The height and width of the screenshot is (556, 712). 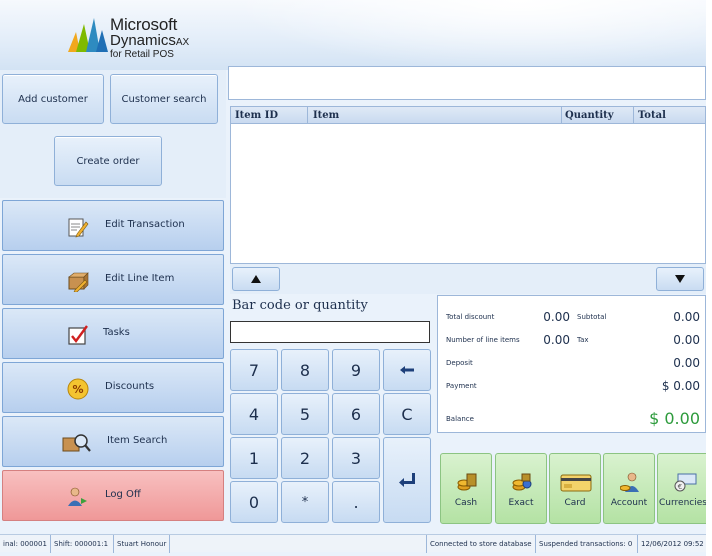 I want to click on pay-exact-button: Exact, so click(x=521, y=488).